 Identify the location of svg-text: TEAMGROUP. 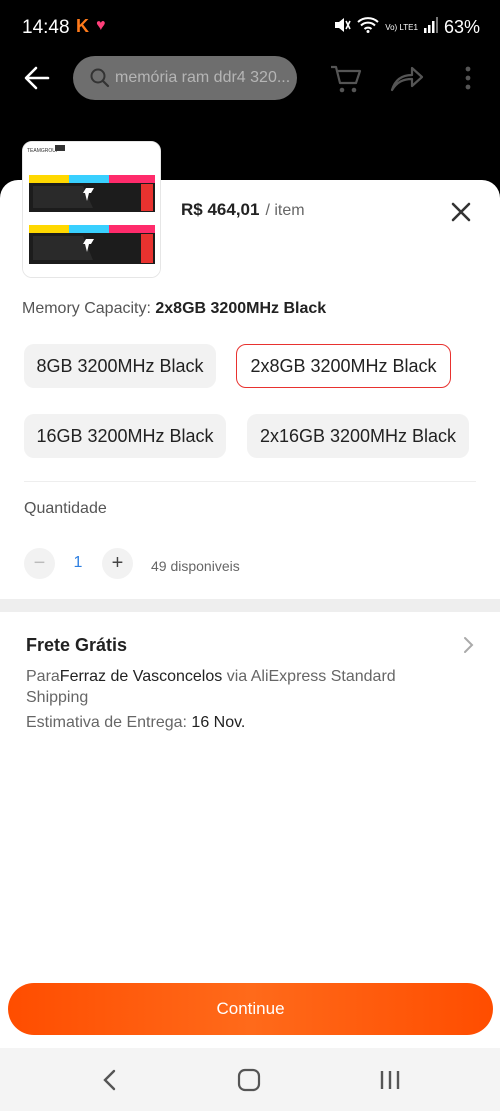
(43, 151).